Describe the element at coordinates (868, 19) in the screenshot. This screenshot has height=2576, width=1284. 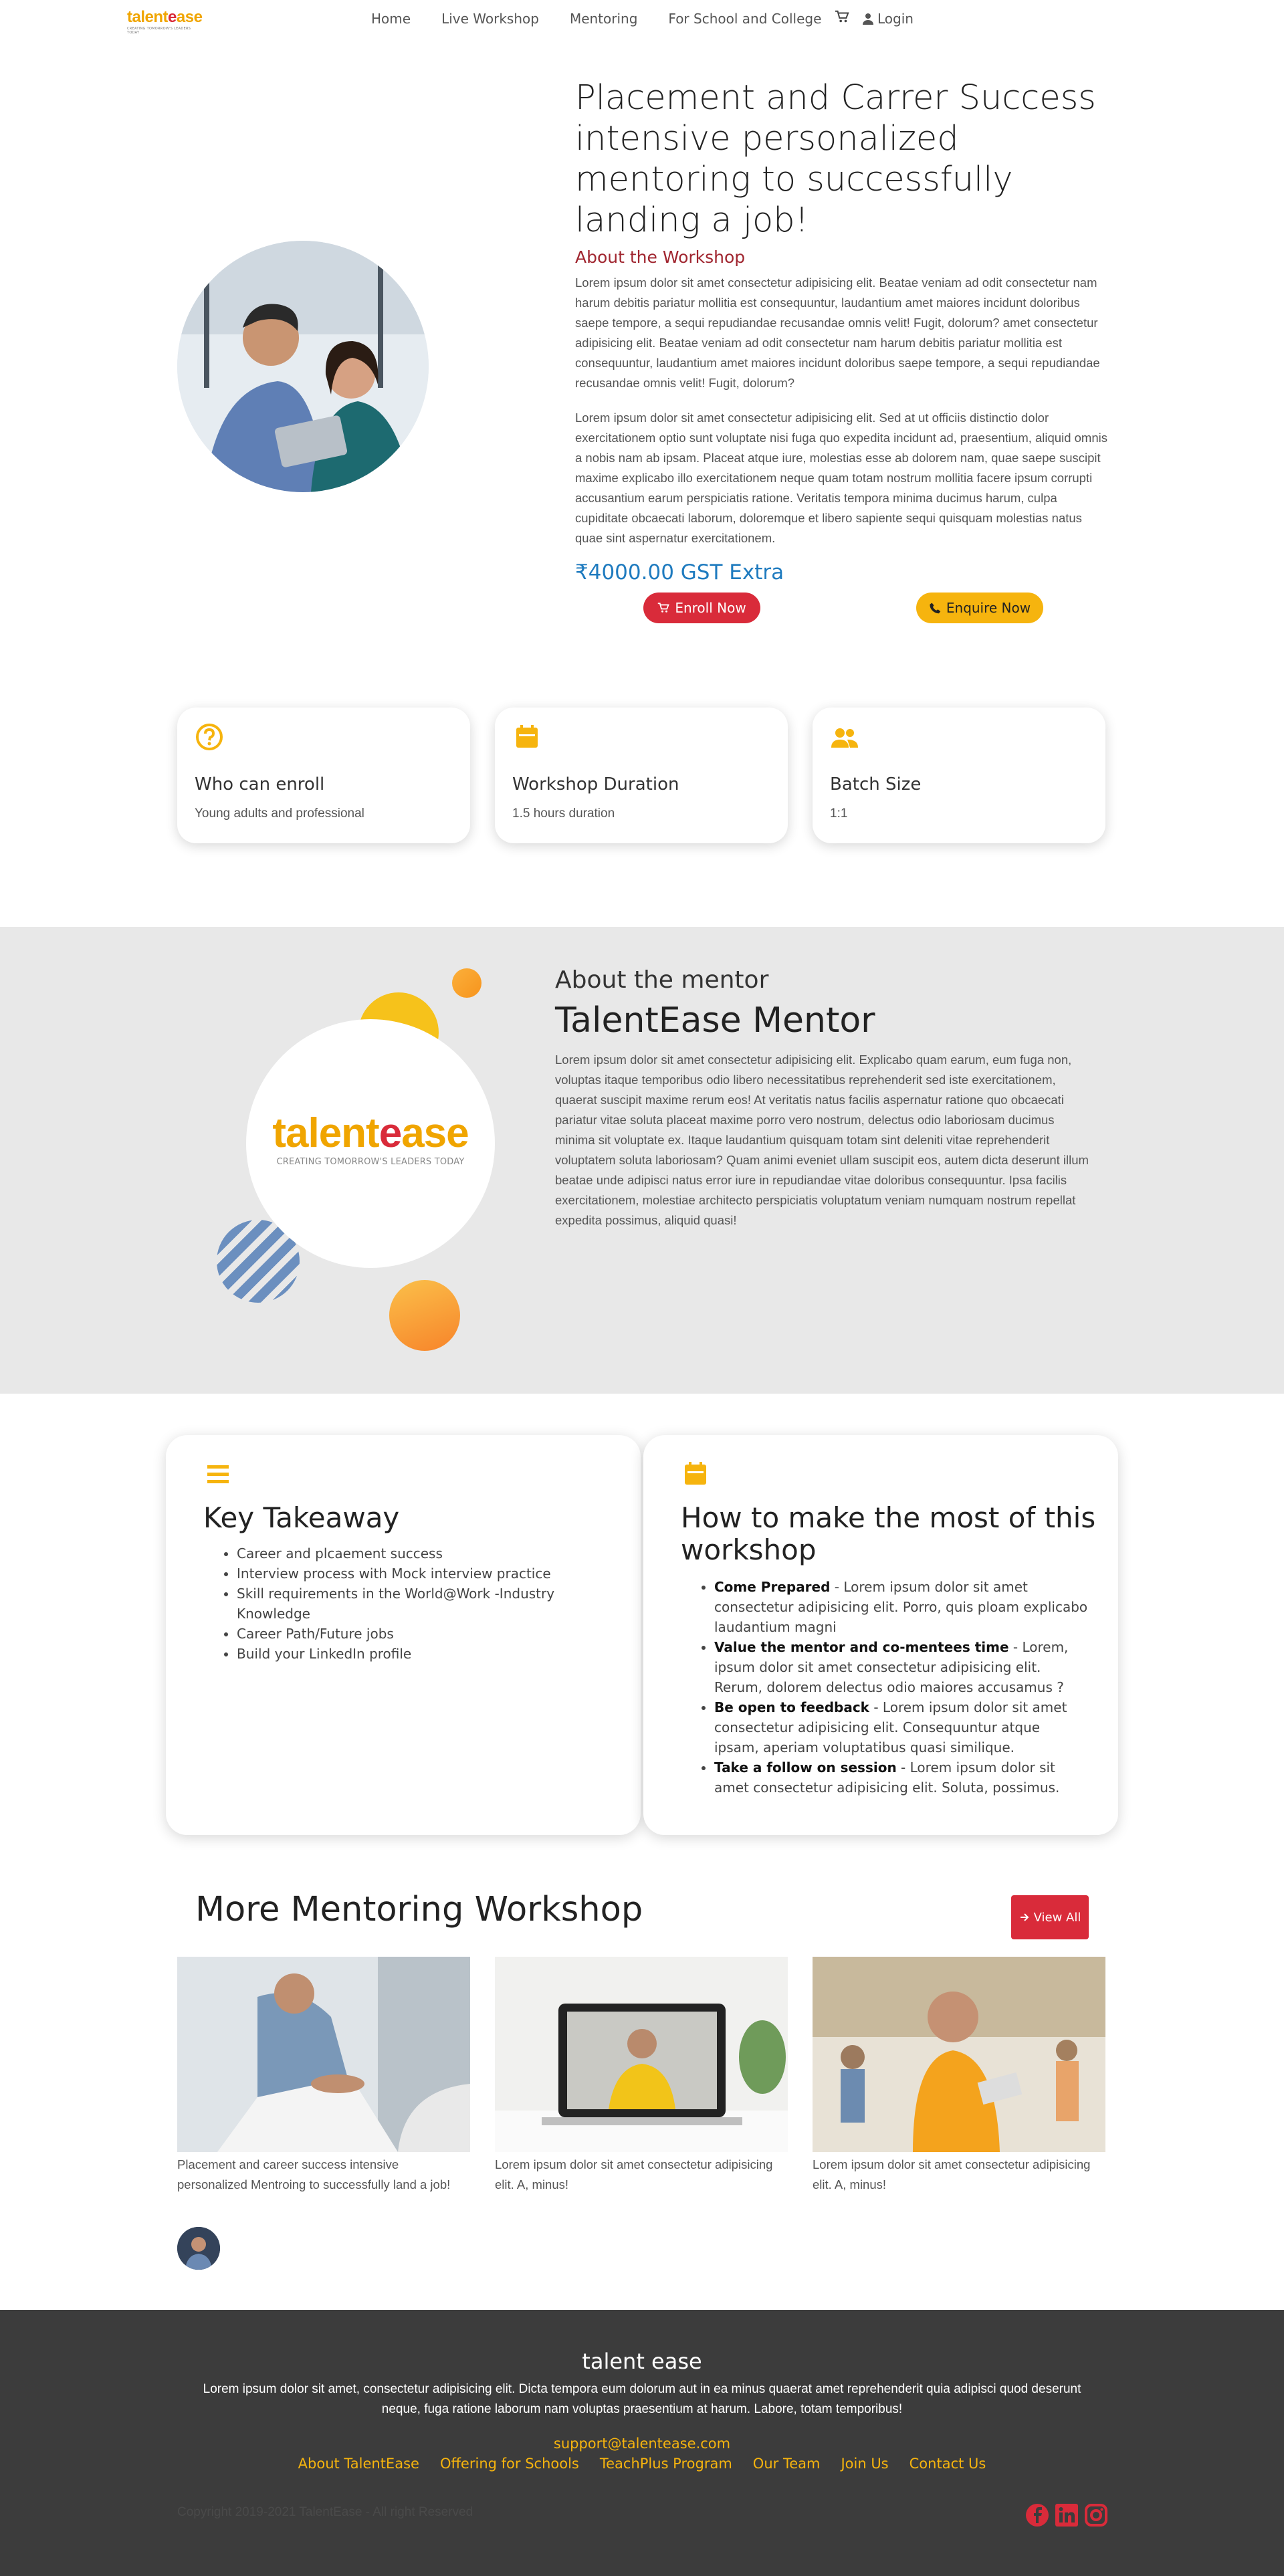
I see `user-icon` at that location.